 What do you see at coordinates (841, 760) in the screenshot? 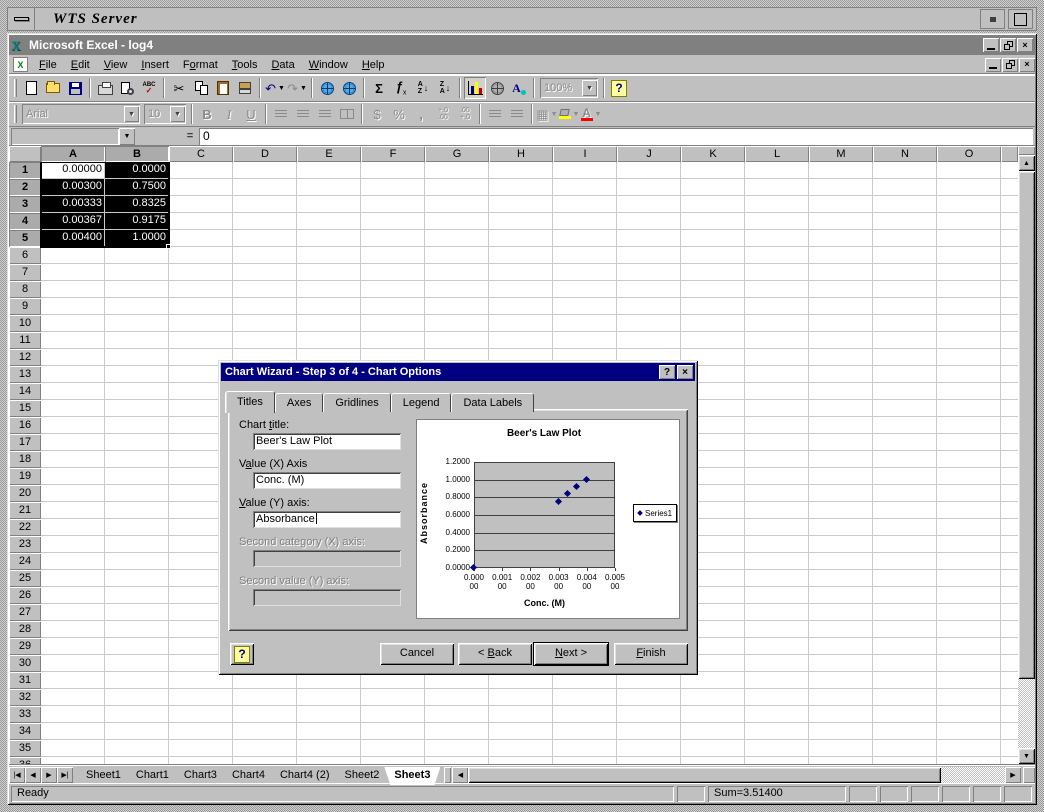
I see `cell-M36` at bounding box center [841, 760].